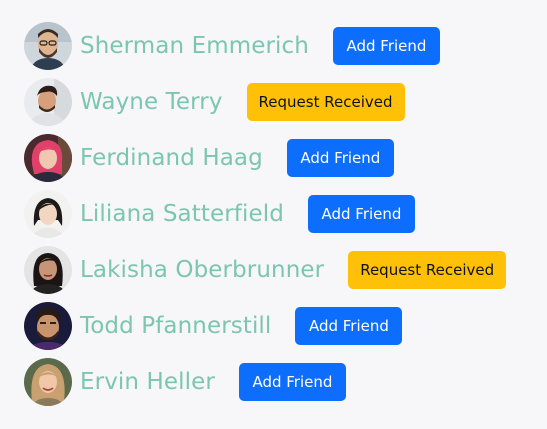  I want to click on friend-row: Sherman Emmerich Add Friend, so click(279, 46).